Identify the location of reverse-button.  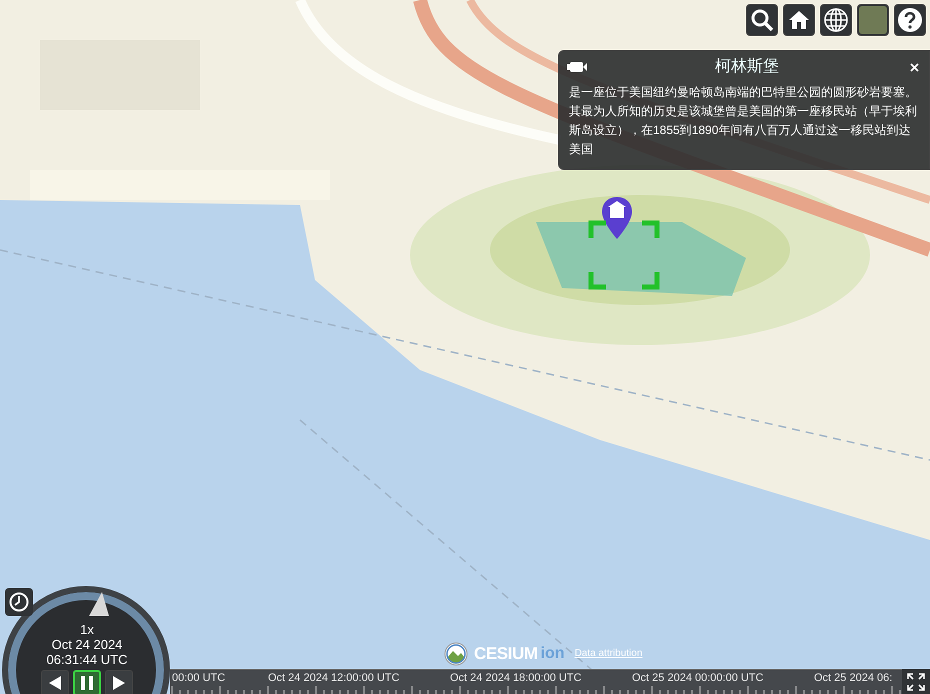
(55, 682).